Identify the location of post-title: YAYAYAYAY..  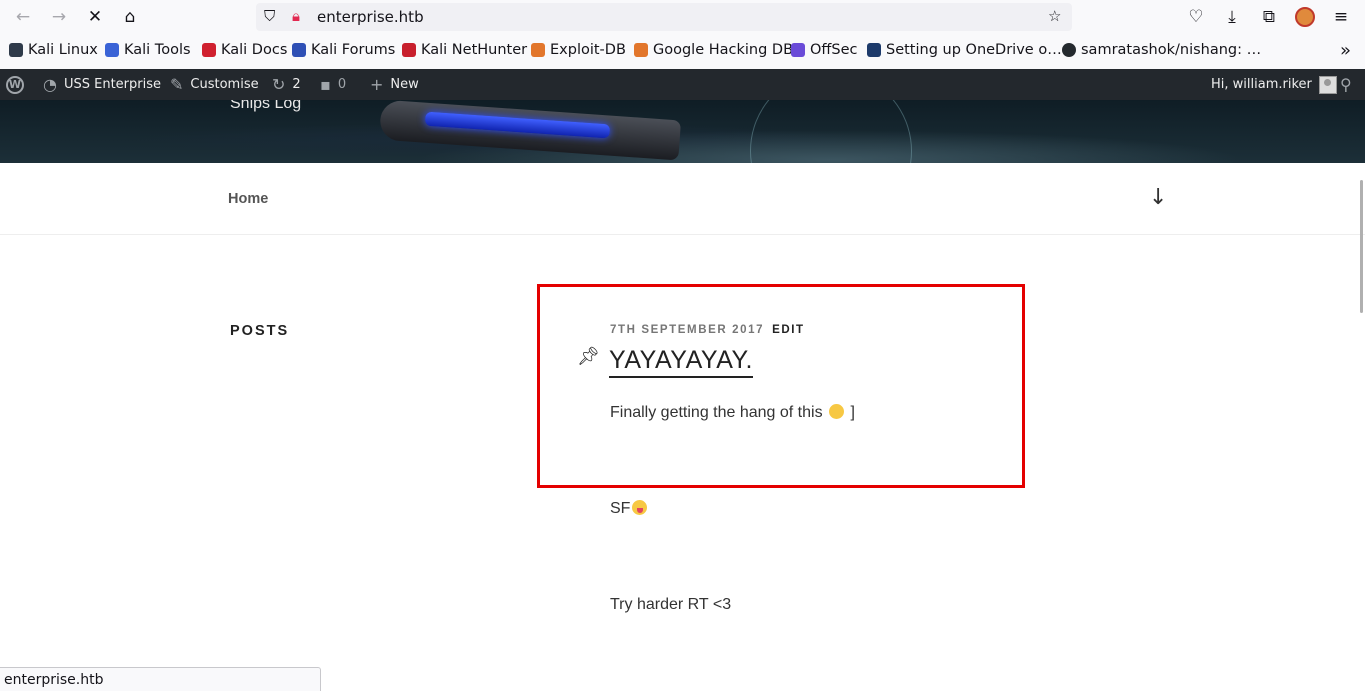
(681, 361).